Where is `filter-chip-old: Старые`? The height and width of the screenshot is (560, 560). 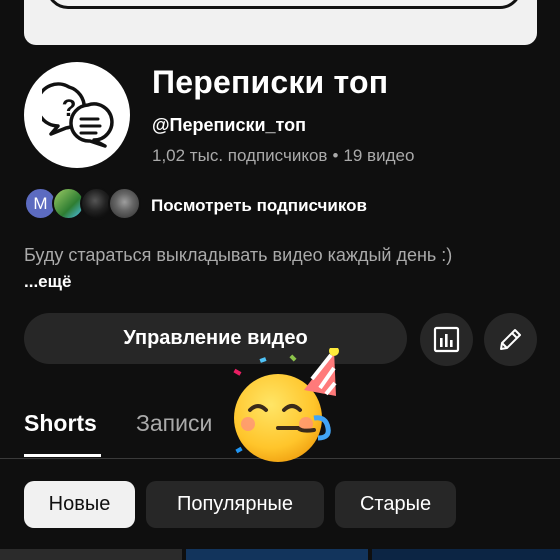
filter-chip-old: Старые is located at coordinates (395, 504).